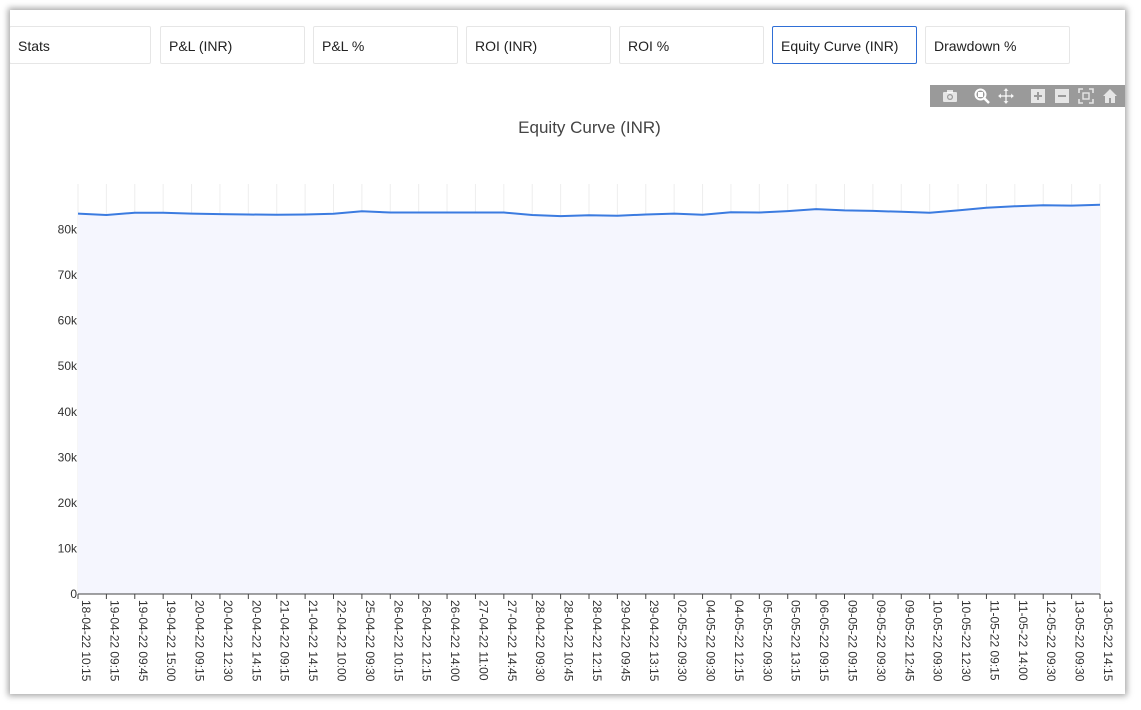  Describe the element at coordinates (909, 641) in the screenshot. I see `x-tick-label: 09-05-22 12:45` at that location.